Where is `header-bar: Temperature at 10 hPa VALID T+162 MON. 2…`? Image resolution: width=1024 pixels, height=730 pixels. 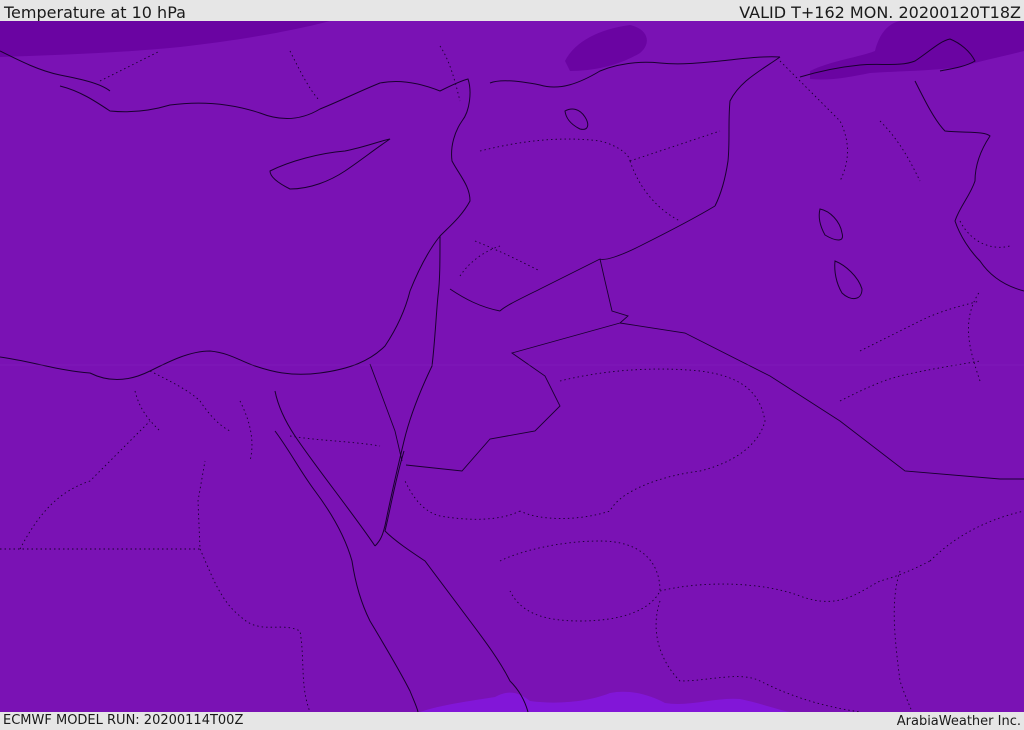 header-bar: Temperature at 10 hPa VALID T+162 MON. 2… is located at coordinates (512, 11).